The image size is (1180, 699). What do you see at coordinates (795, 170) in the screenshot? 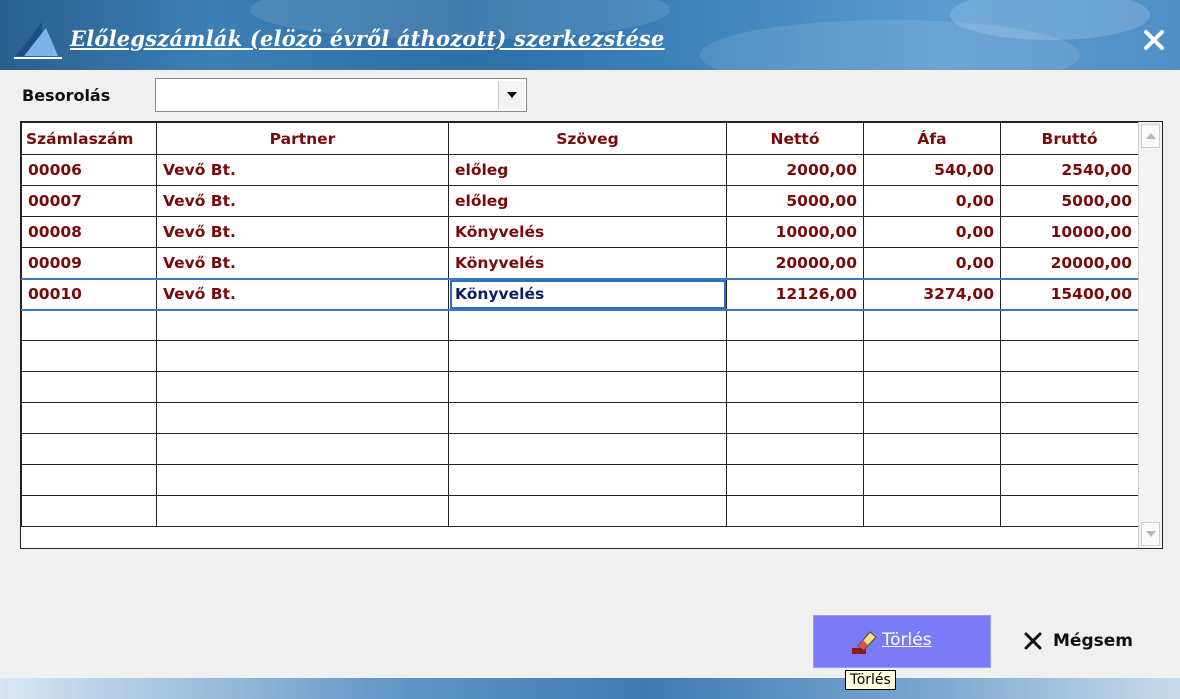
I see `cell-netto: 2000,00` at bounding box center [795, 170].